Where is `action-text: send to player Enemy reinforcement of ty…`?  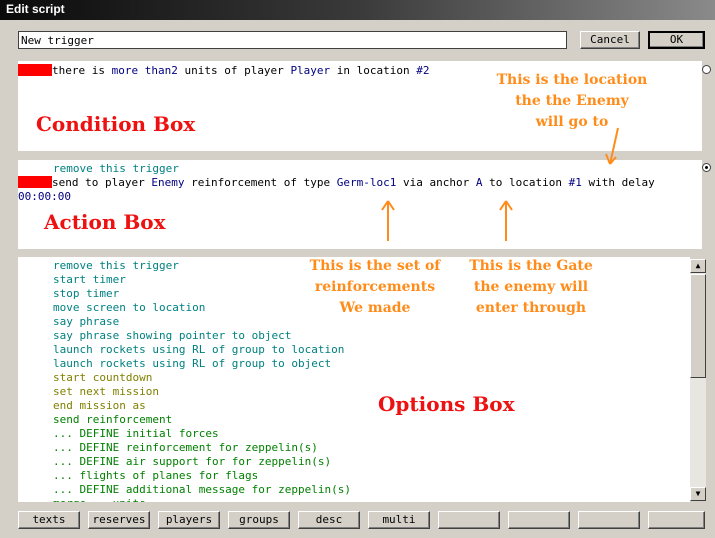 action-text: send to player Enemy reinforcement of ty… is located at coordinates (353, 182).